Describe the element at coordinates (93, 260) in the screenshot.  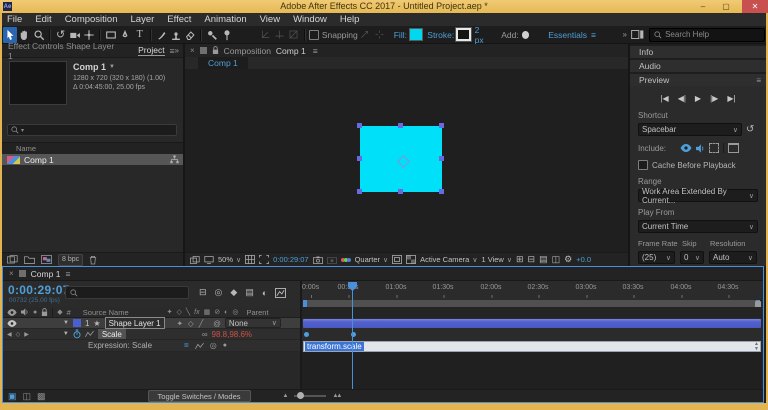
I see `trash-icon` at that location.